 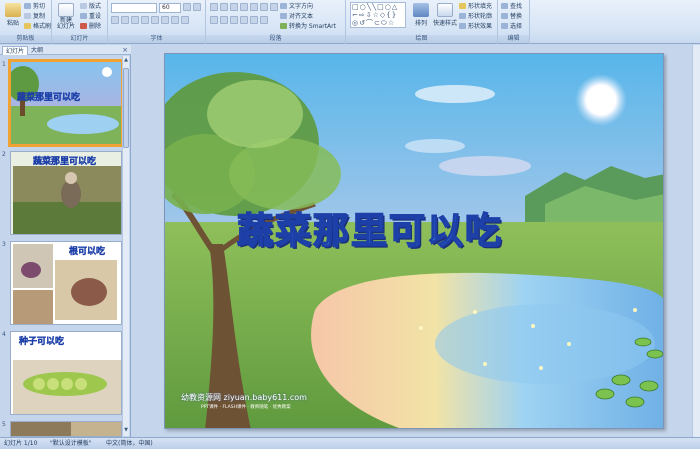 I want to click on slide-thumbnail-1: 蔬菜那里可以吃, so click(x=66, y=103).